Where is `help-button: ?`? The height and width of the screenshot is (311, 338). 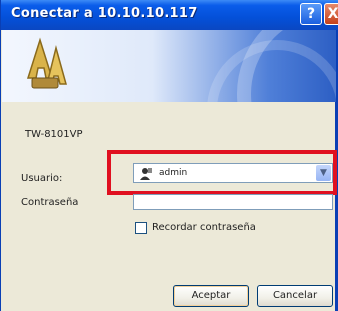
help-button: ? is located at coordinates (311, 14).